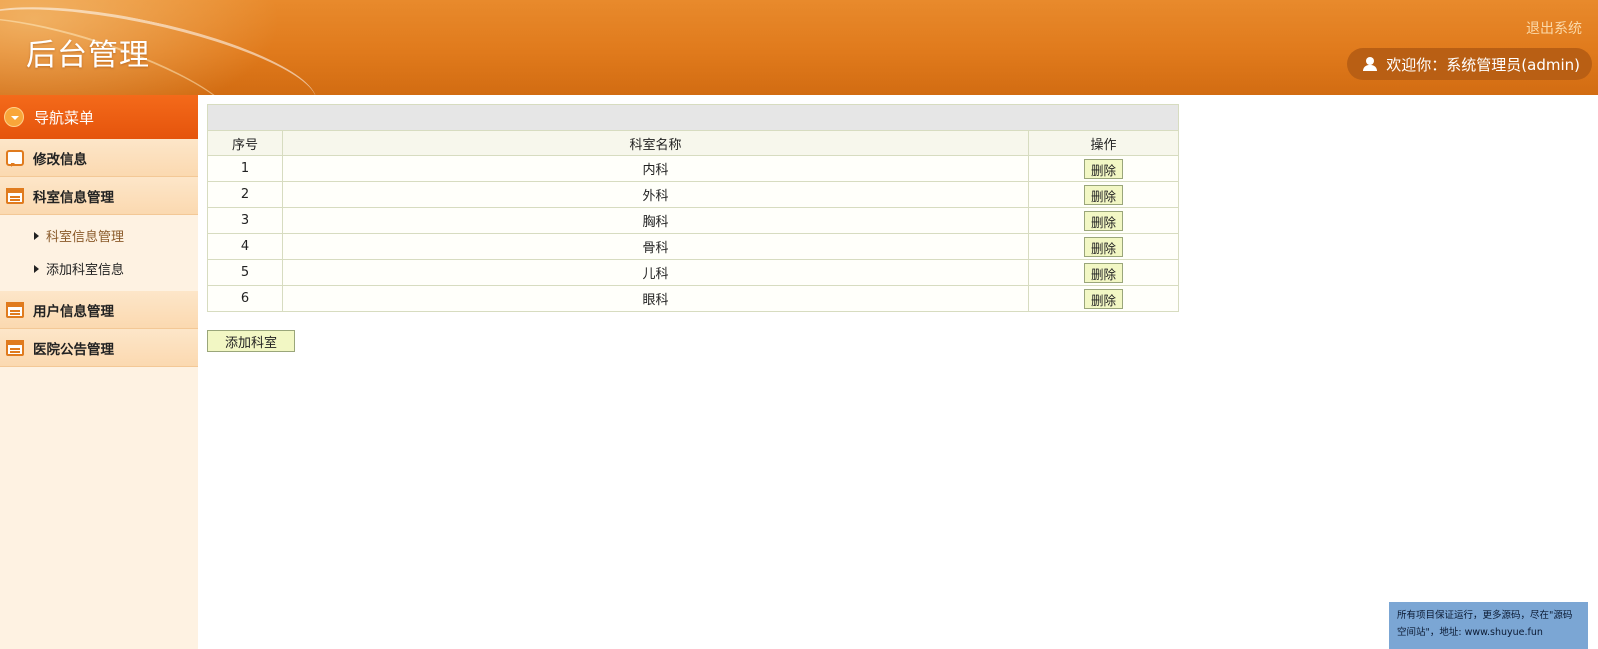  I want to click on add-department-button: 添加科室, so click(251, 341).